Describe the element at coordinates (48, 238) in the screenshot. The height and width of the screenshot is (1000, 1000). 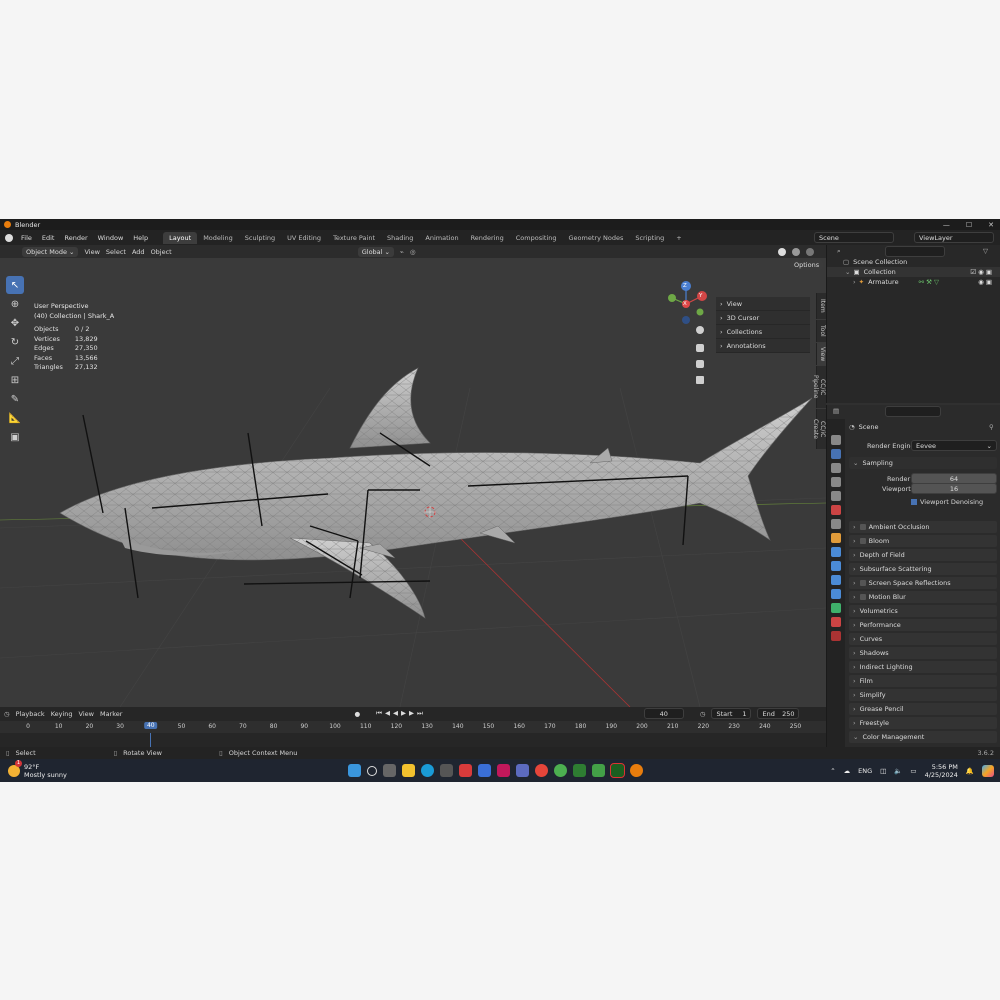
I see `menu-edit: Edit` at that location.